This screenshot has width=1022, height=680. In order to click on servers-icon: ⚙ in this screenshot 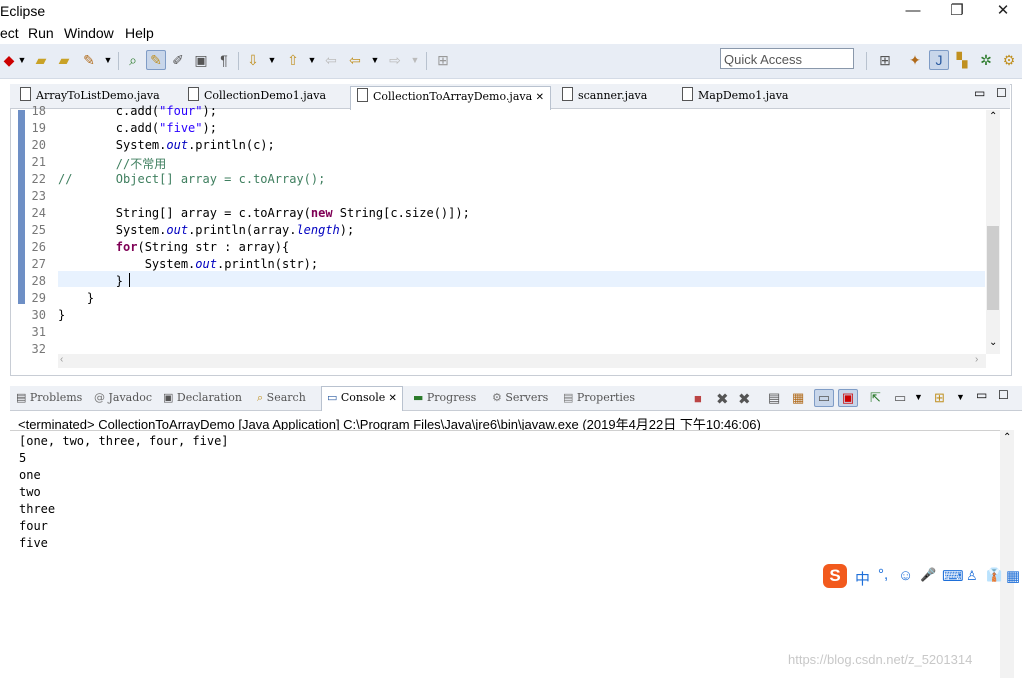, I will do `click(499, 397)`.